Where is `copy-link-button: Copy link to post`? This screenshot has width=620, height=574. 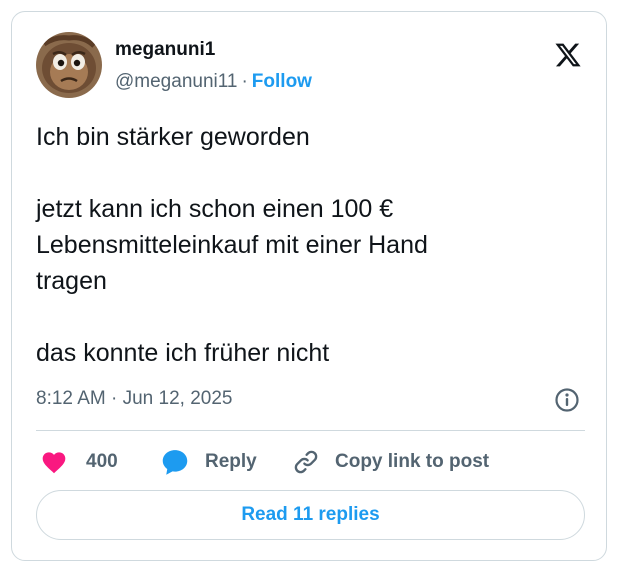 copy-link-button: Copy link to post is located at coordinates (390, 462).